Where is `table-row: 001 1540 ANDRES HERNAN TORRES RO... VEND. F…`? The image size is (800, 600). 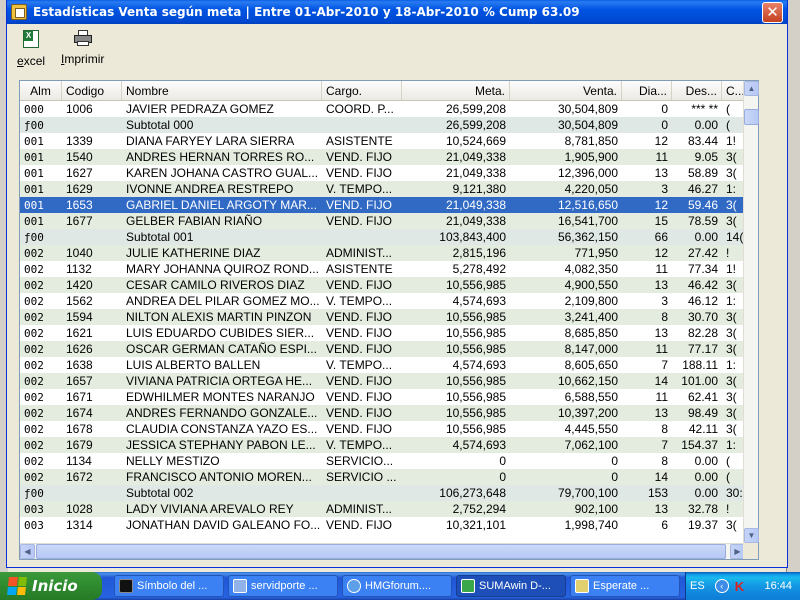
table-row: 001 1540 ANDRES HERNAN TORRES RO... VEND. F… is located at coordinates (382, 157).